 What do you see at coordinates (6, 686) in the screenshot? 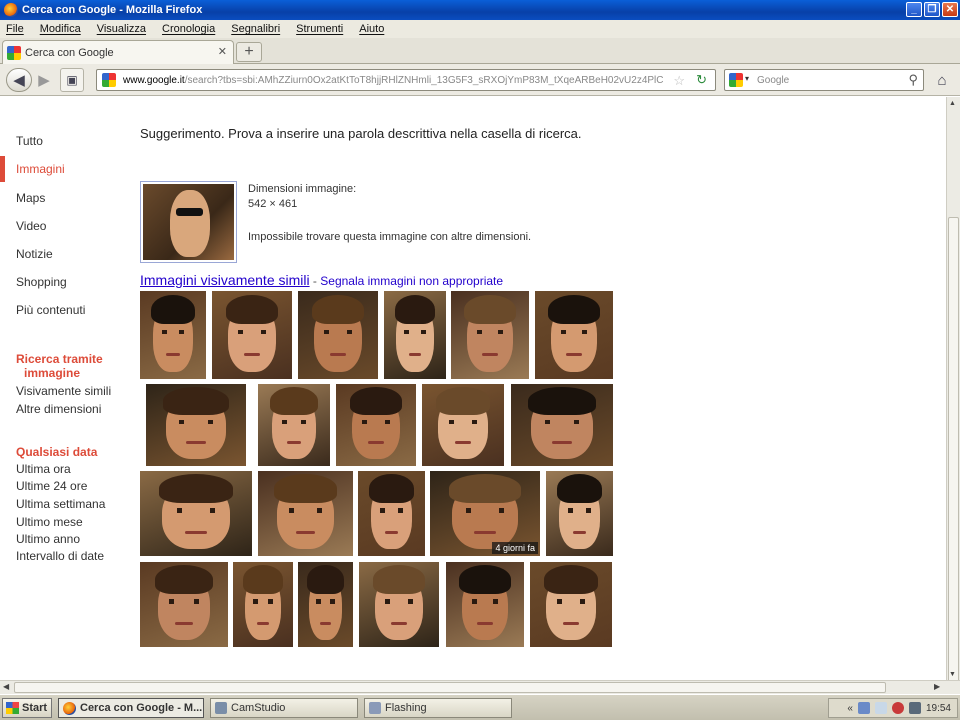
I see `scroll-left-icon: ◀` at bounding box center [6, 686].